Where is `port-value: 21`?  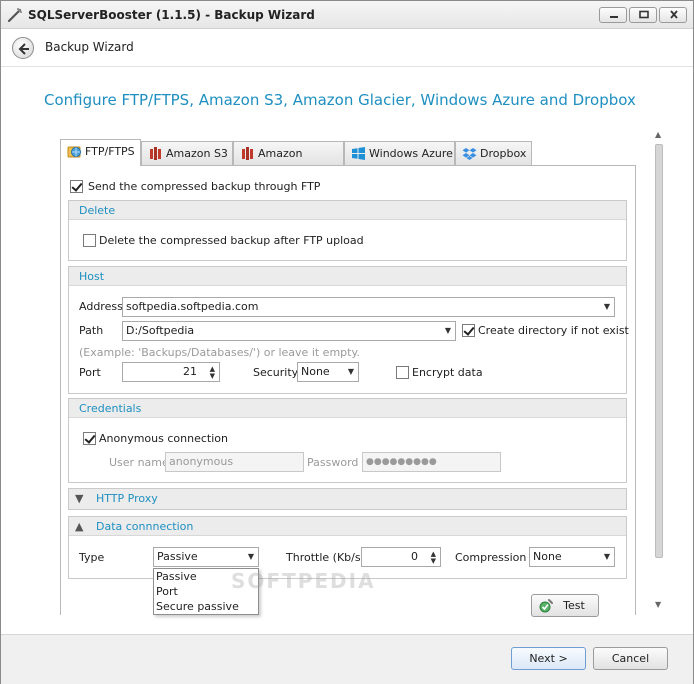
port-value: 21 is located at coordinates (190, 371).